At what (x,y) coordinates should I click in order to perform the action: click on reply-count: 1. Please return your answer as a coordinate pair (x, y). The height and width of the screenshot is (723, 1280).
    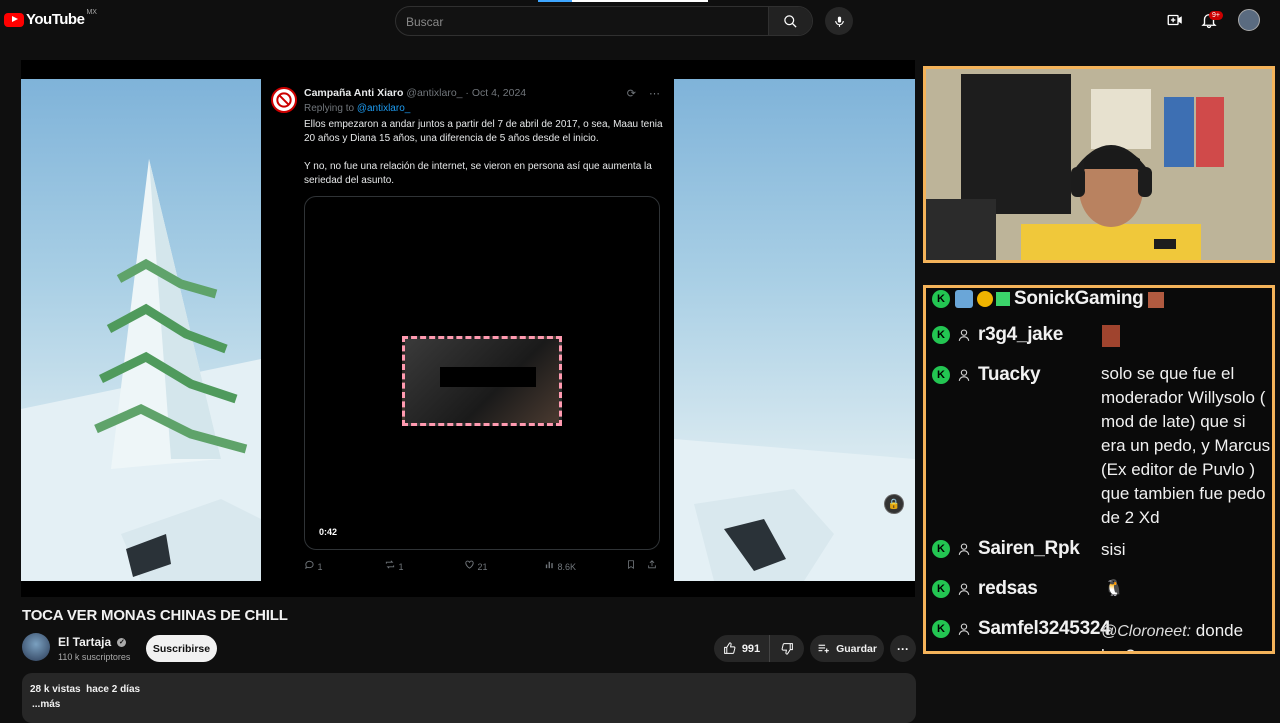
    Looking at the image, I should click on (320, 567).